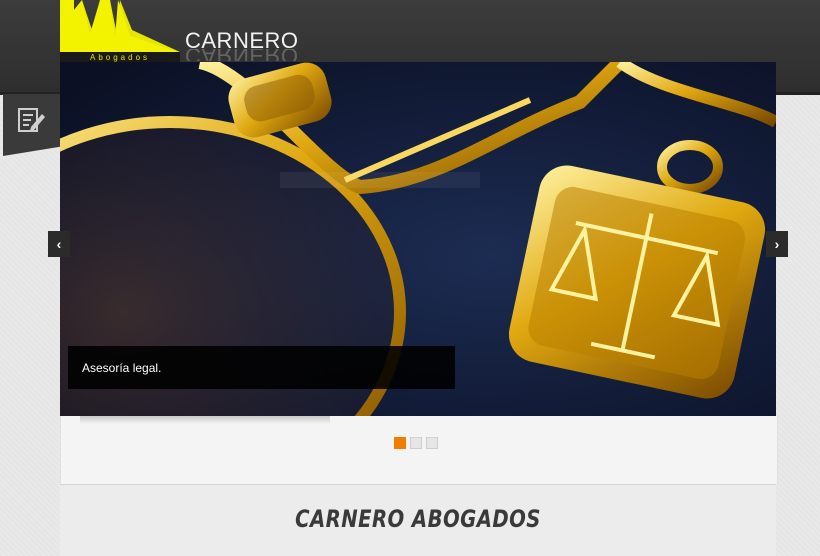 This screenshot has height=556, width=820. Describe the element at coordinates (120, 57) in the screenshot. I see `logo-text: Abogados` at that location.